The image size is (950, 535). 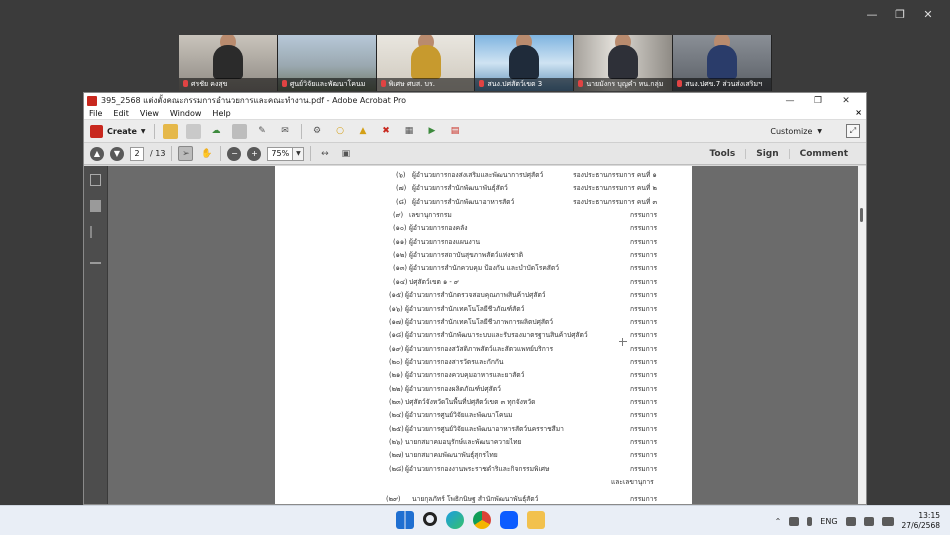 What do you see at coordinates (386, 131) in the screenshot?
I see `delete-page-icon: ✖` at bounding box center [386, 131].